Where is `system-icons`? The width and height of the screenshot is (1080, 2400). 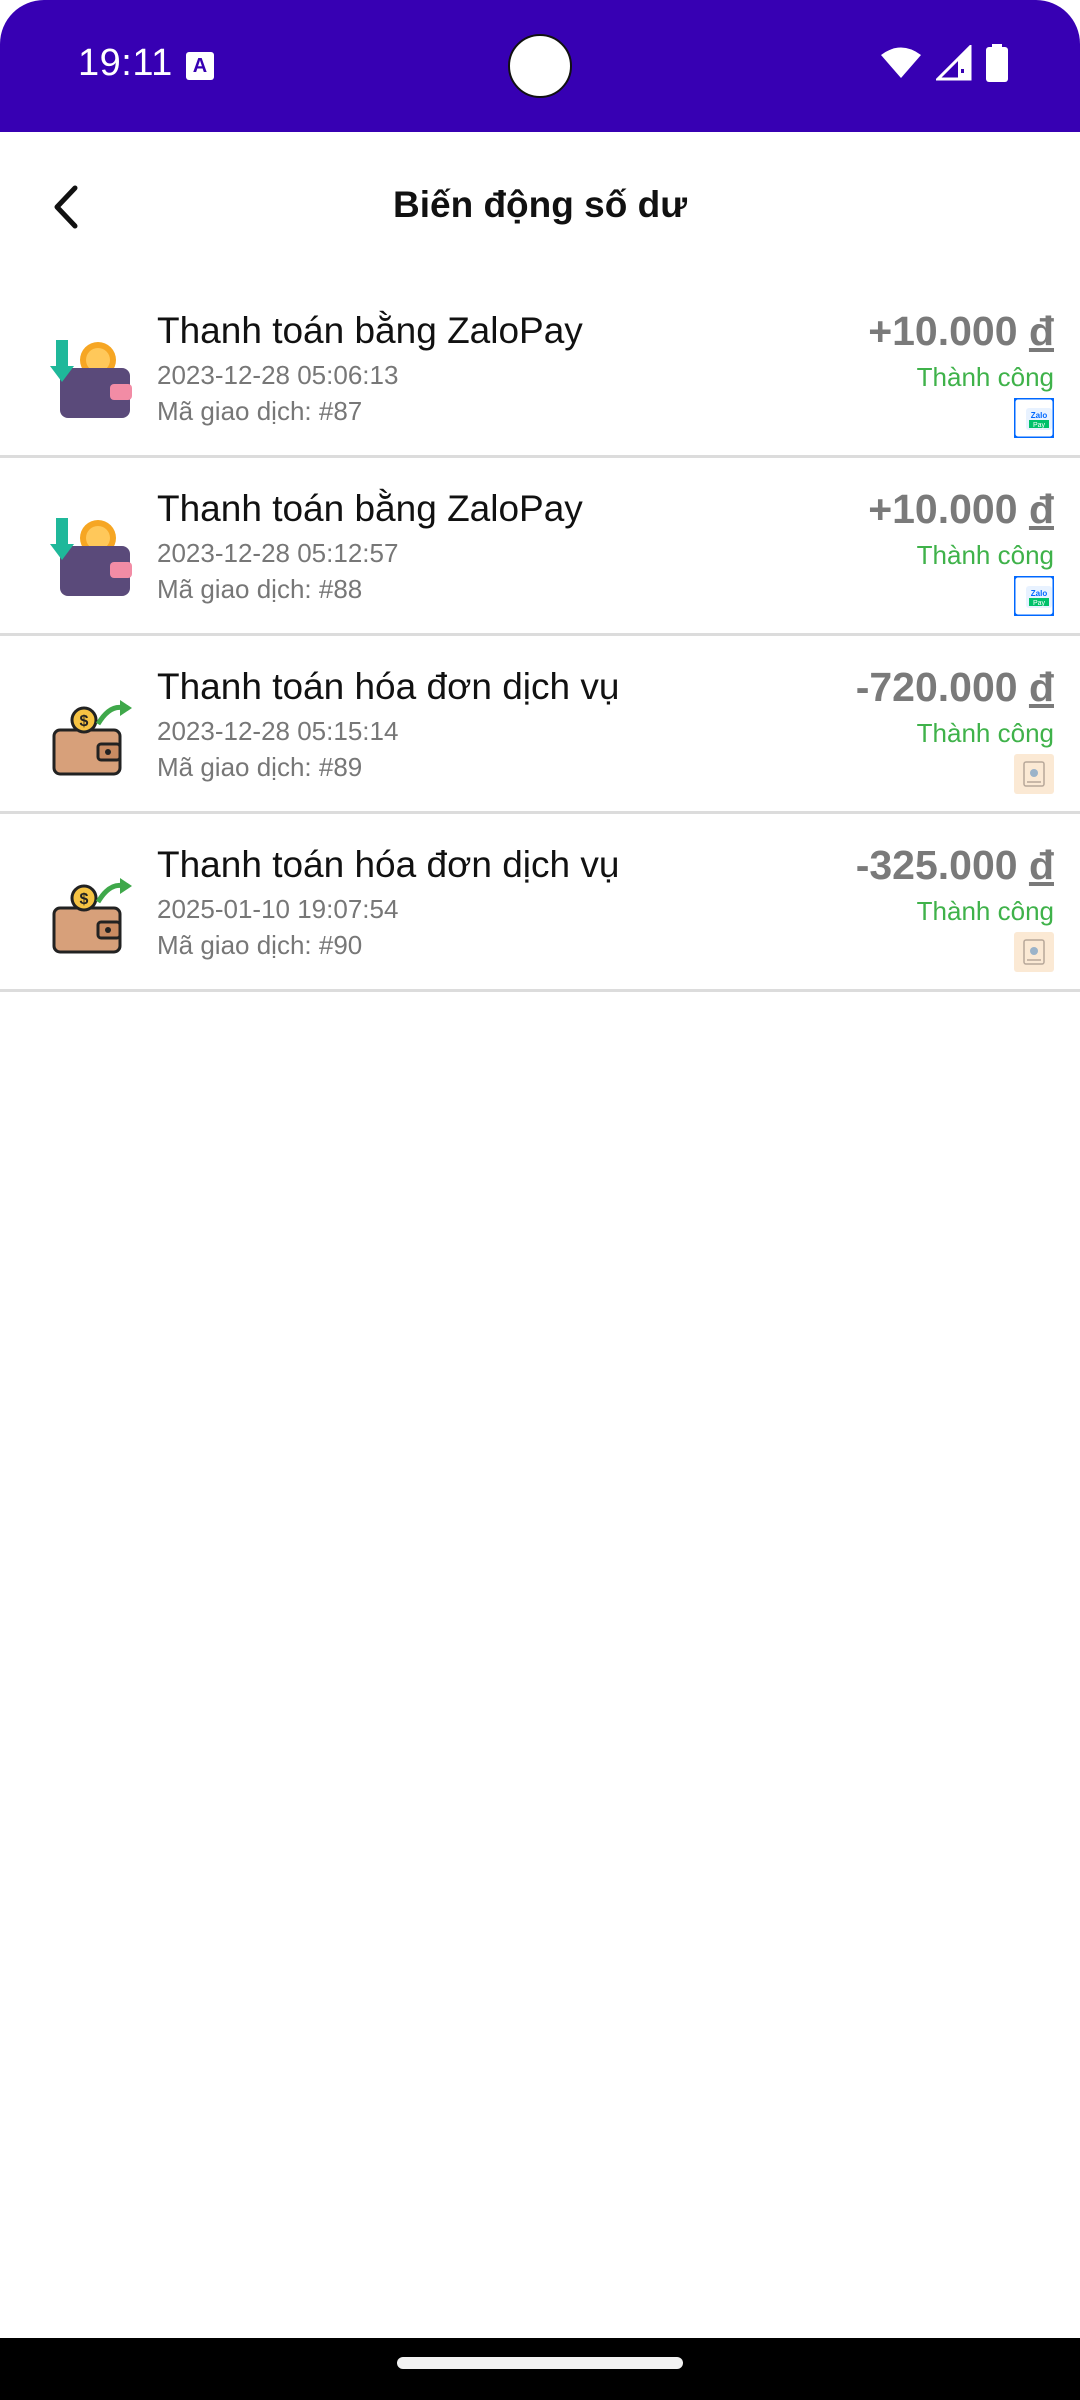 system-icons is located at coordinates (944, 63).